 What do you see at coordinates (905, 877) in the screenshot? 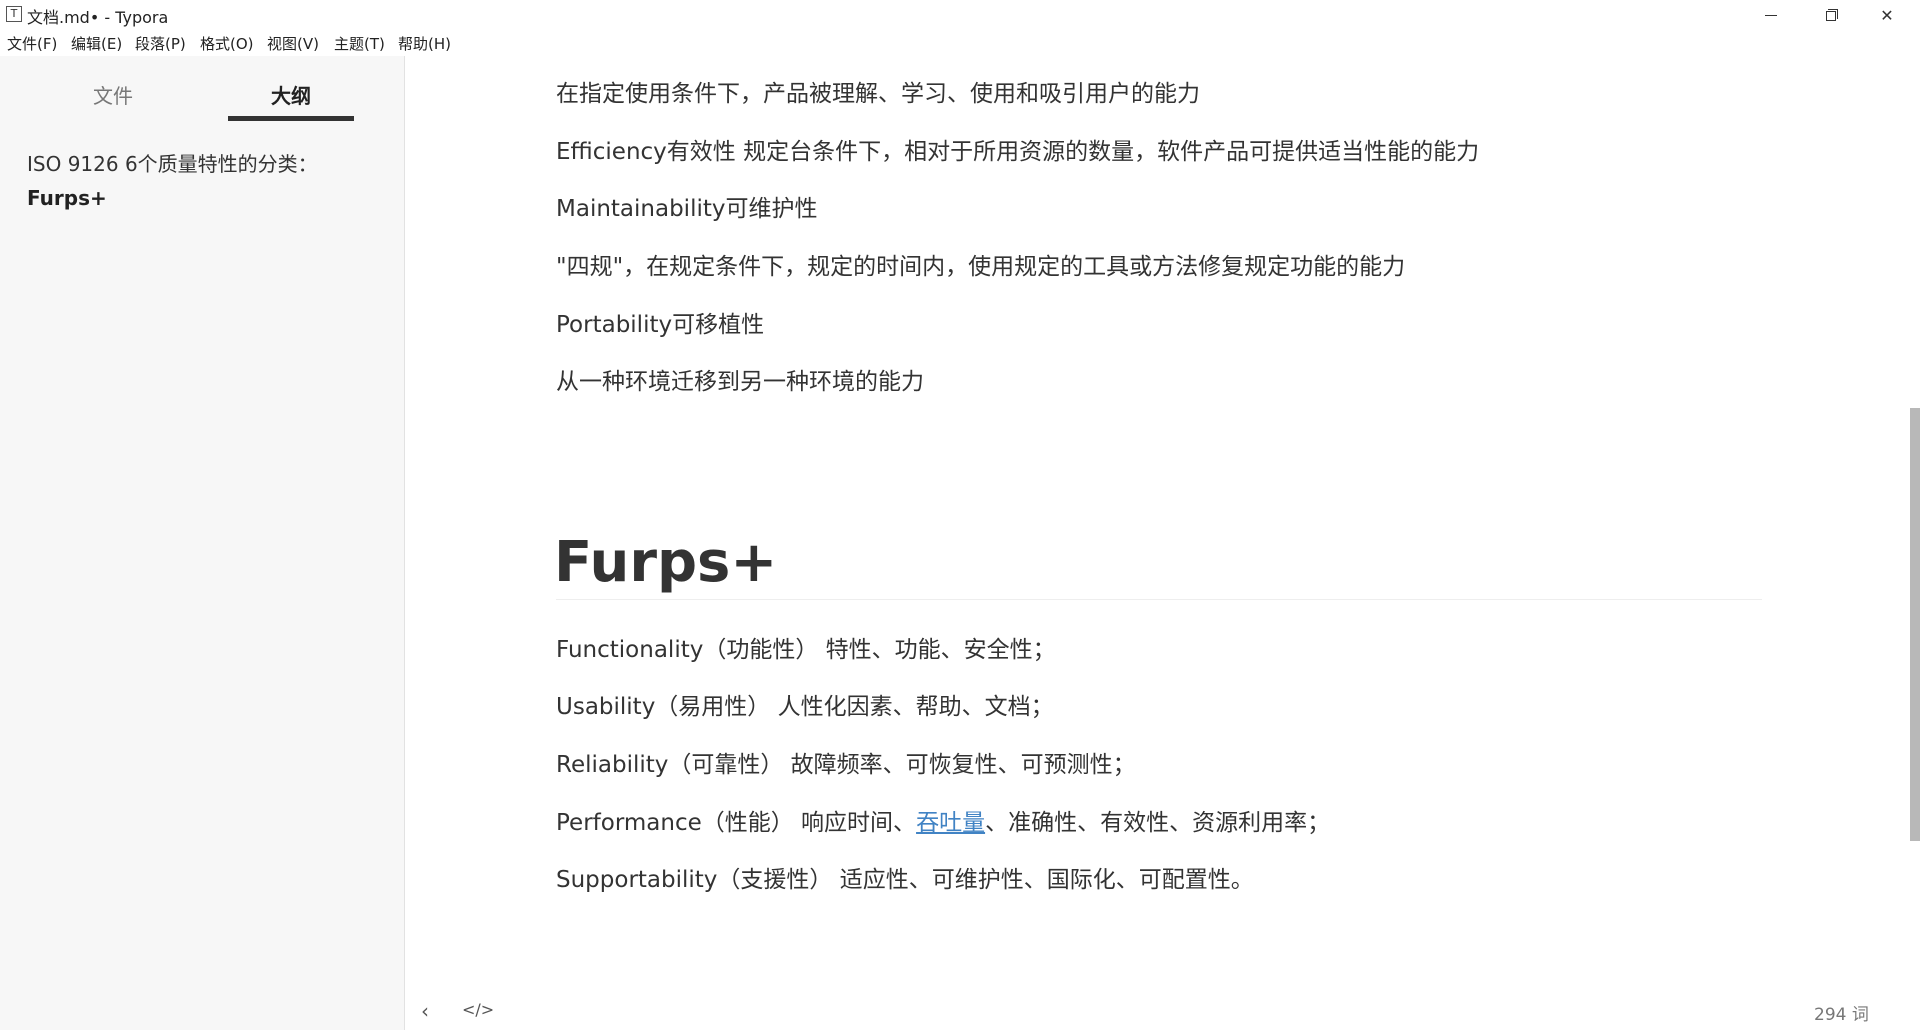
I see `paragraph: Supportability（支援性） 适应性、可维护性、国际化、可配置性。` at bounding box center [905, 877].